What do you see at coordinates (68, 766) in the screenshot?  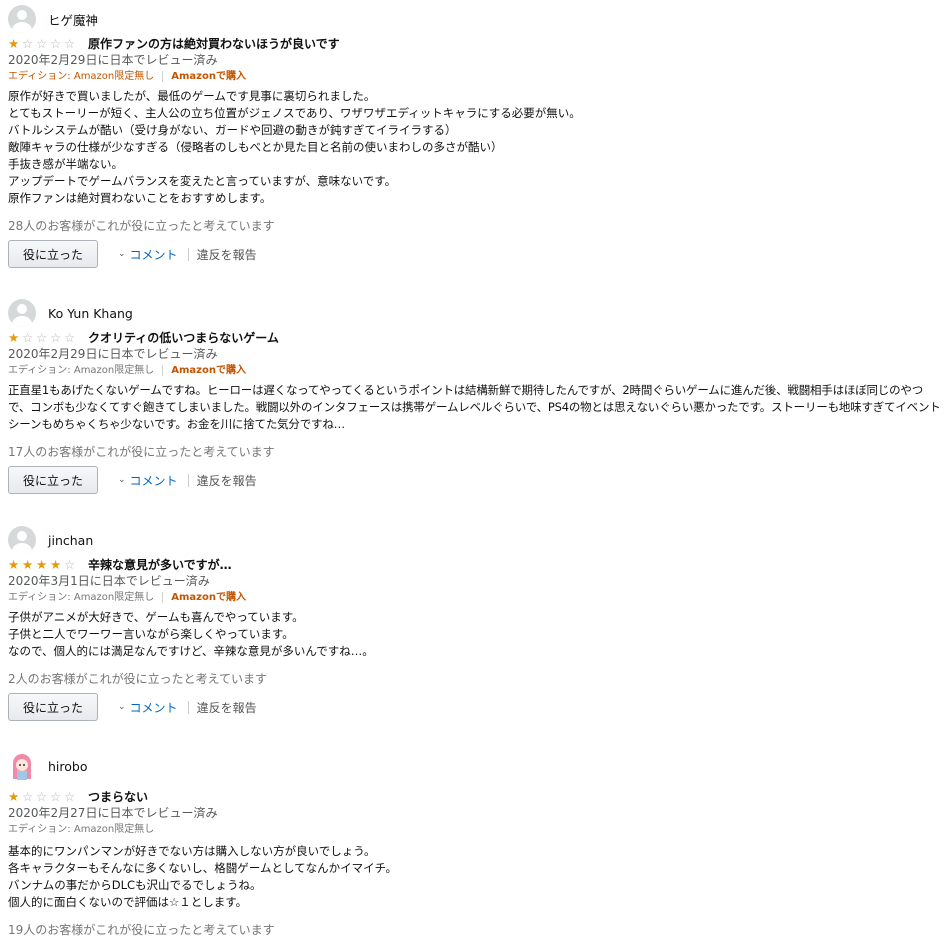 I see `reviewer-name: hirobo` at bounding box center [68, 766].